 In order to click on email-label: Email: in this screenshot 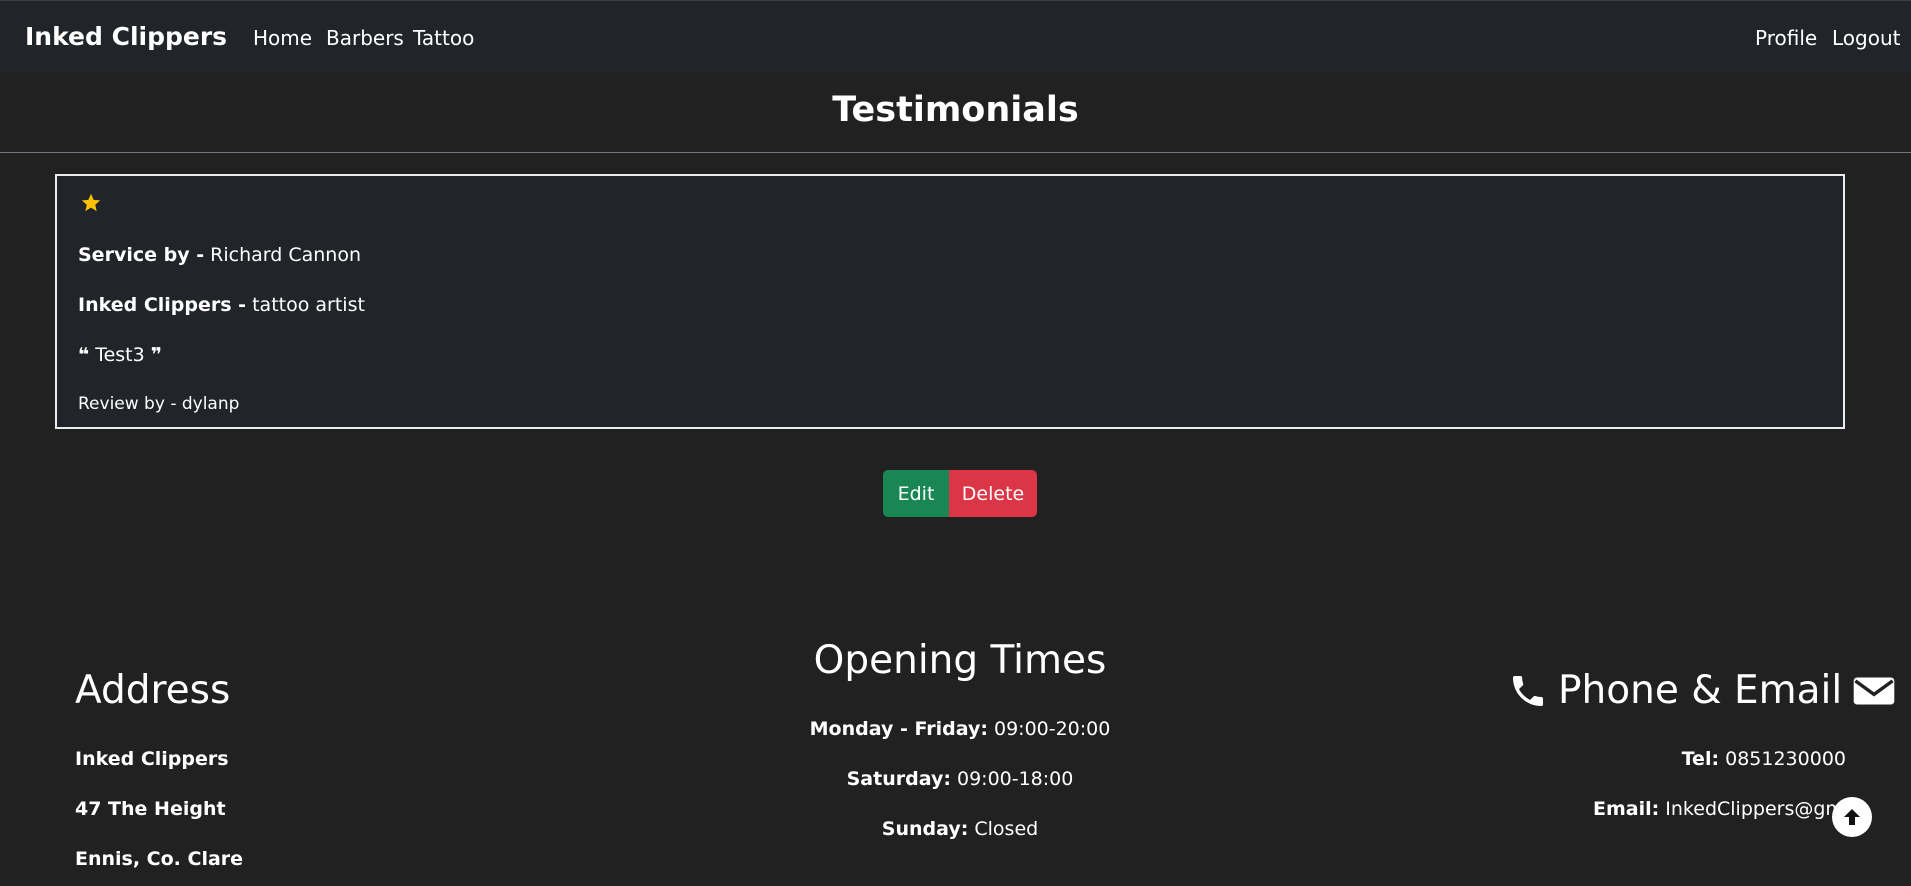, I will do `click(1626, 809)`.